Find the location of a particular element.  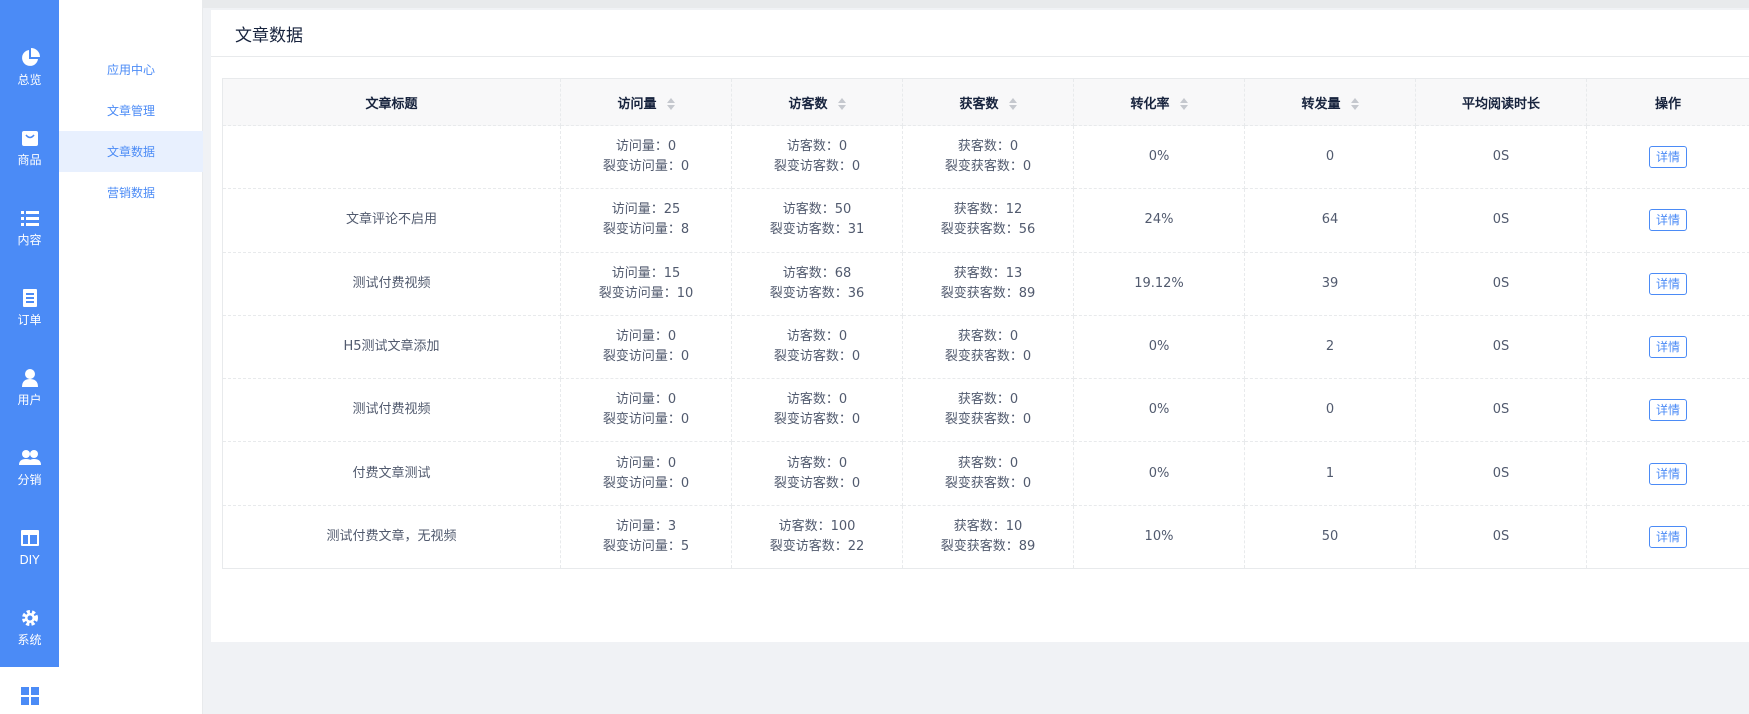

visitors-value: 访客数：68 is located at coordinates (817, 273).